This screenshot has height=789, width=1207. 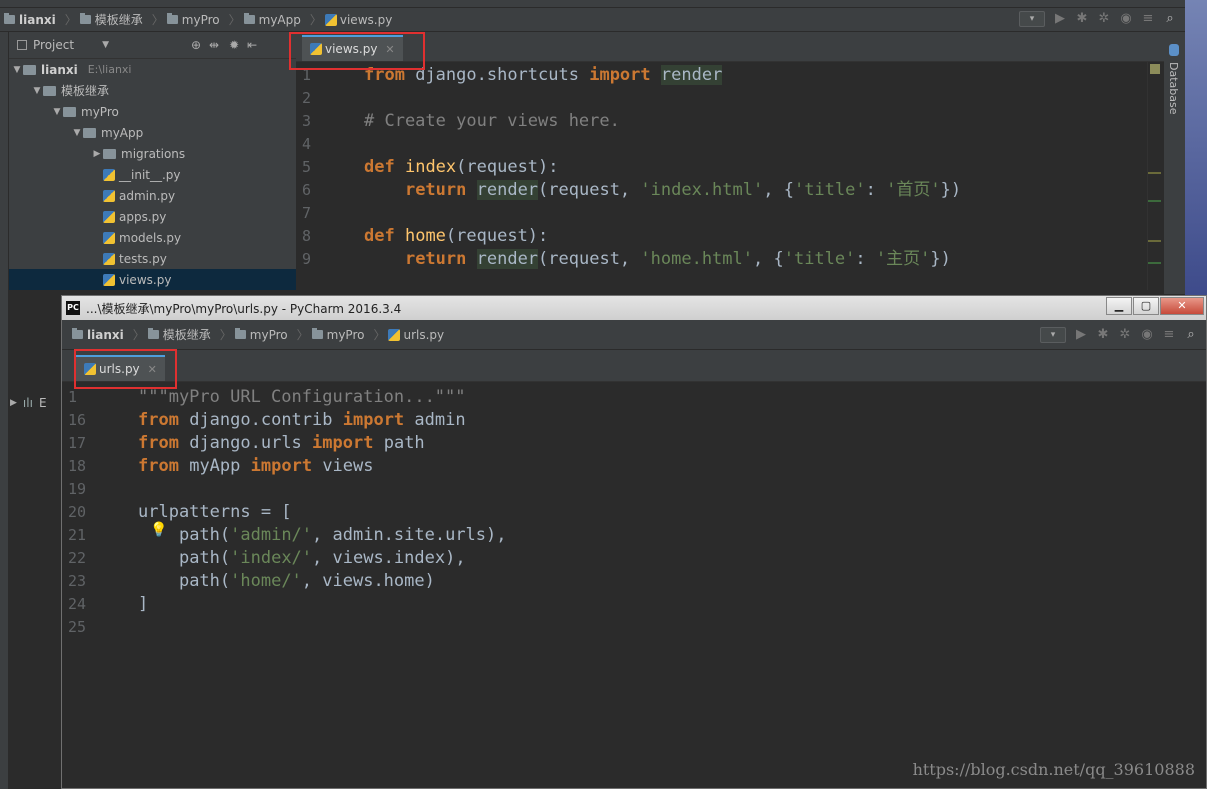 I want to click on lightbulb-icon: 💡, so click(x=158, y=530).